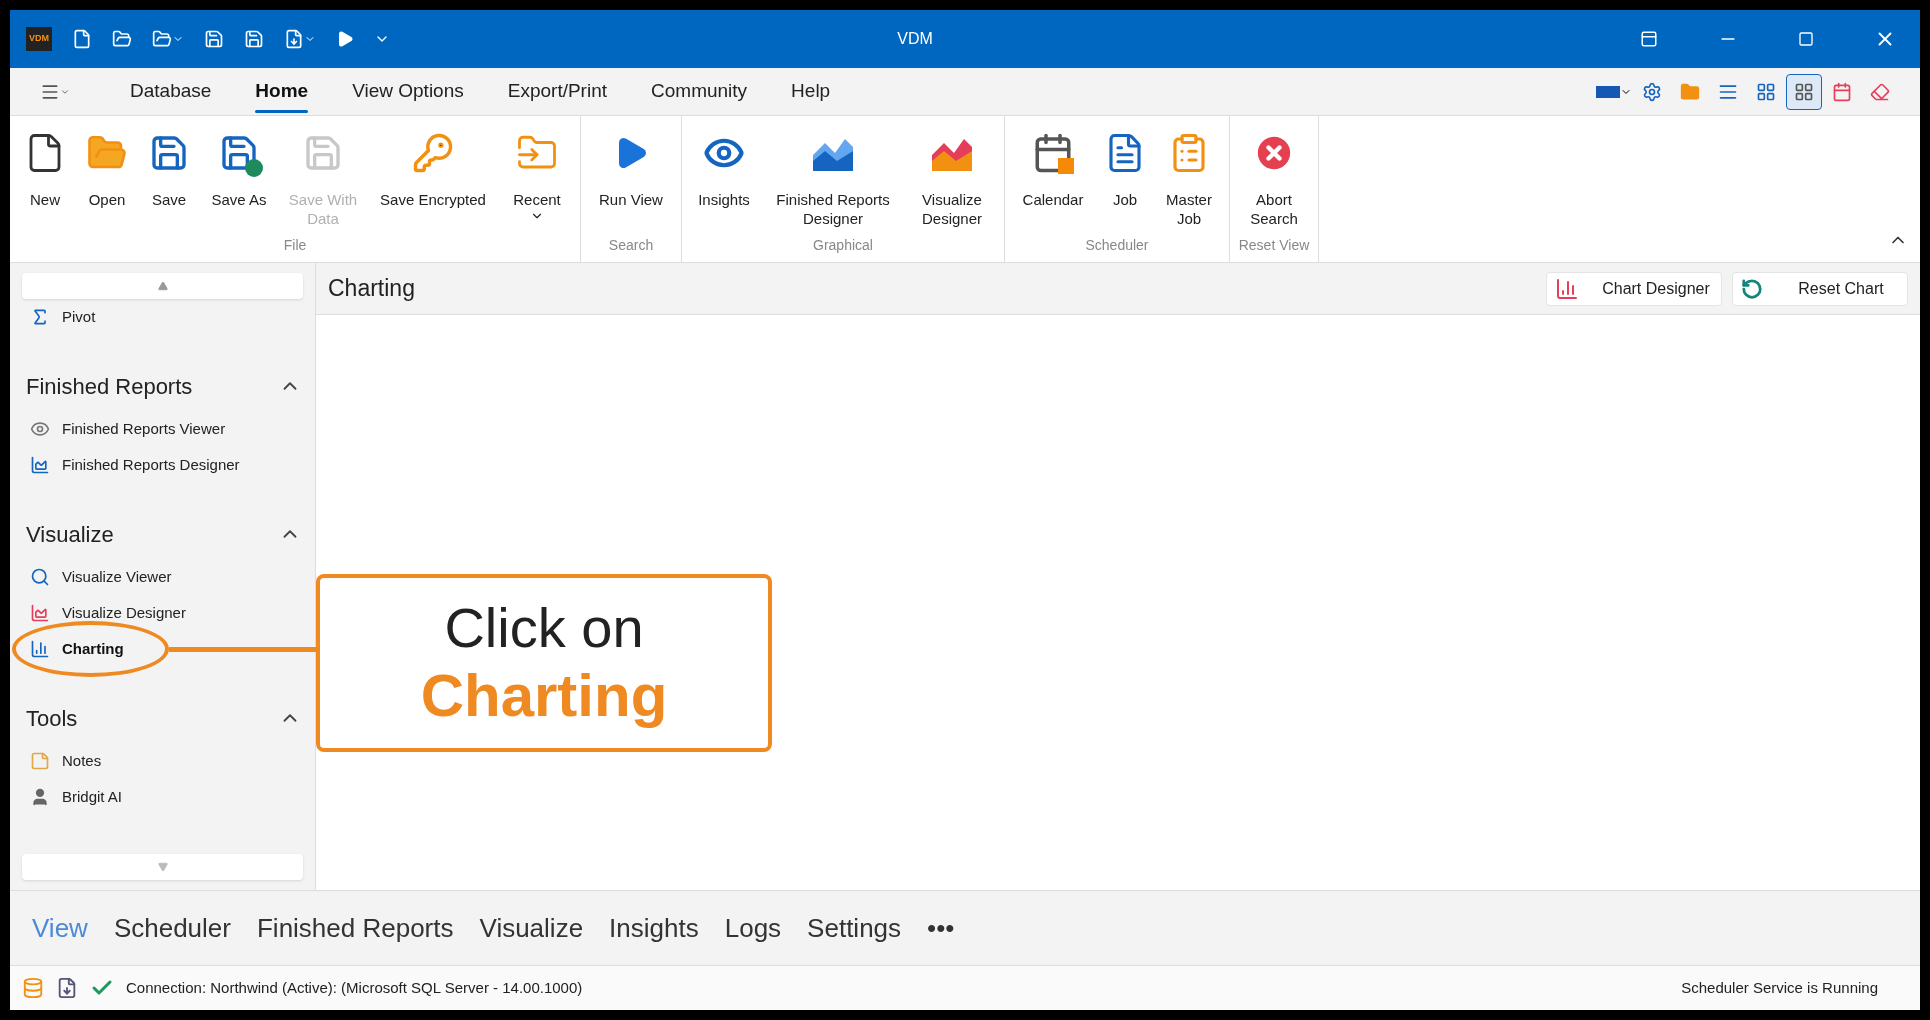 The width and height of the screenshot is (1930, 1020). What do you see at coordinates (544, 628) in the screenshot?
I see `callout-text: Click on` at bounding box center [544, 628].